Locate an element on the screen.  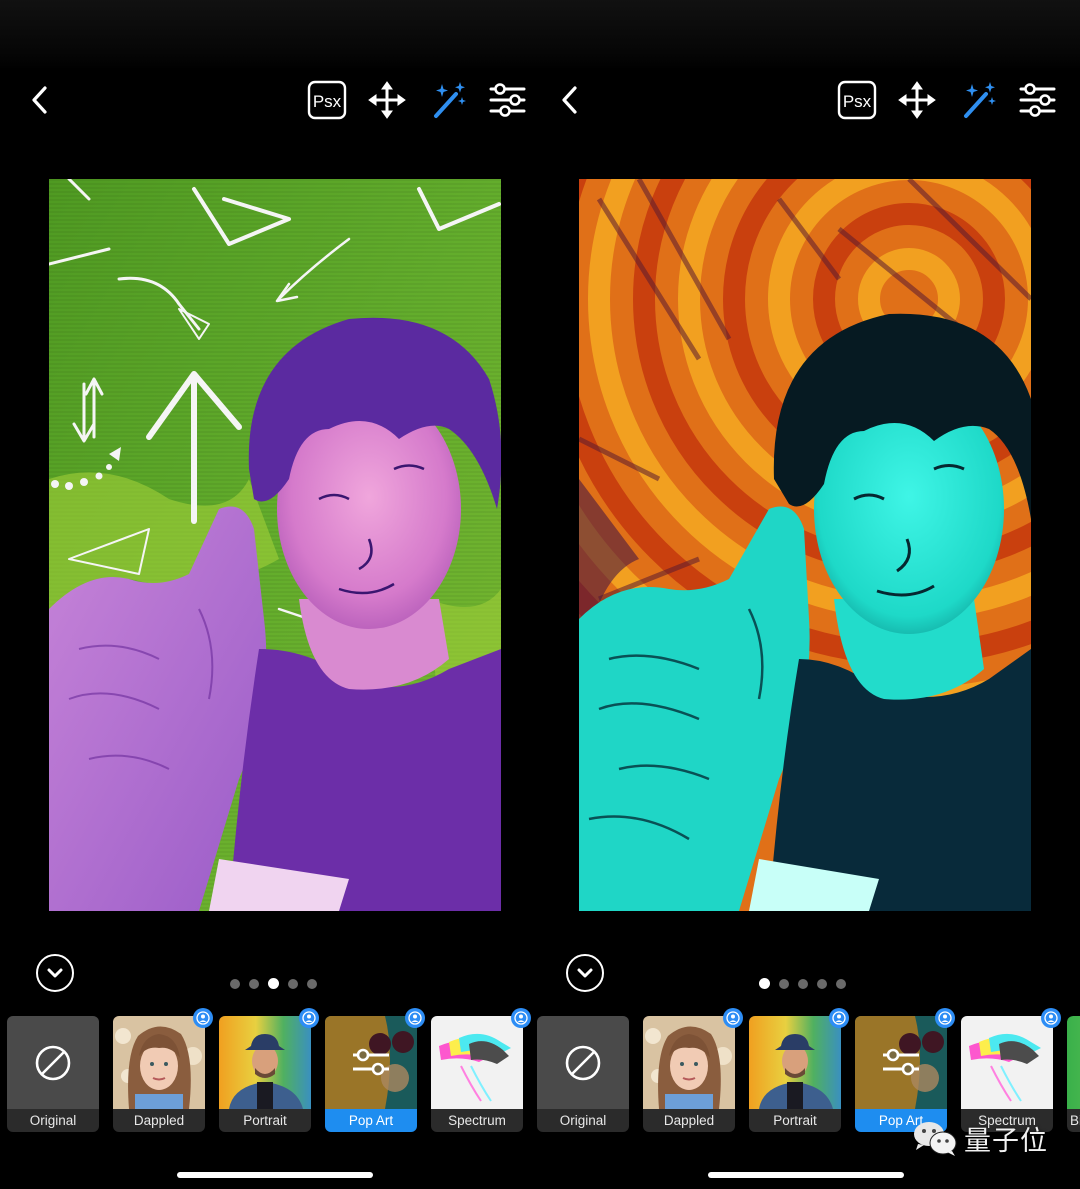
watermark: 量子位 is located at coordinates (980, 1138).